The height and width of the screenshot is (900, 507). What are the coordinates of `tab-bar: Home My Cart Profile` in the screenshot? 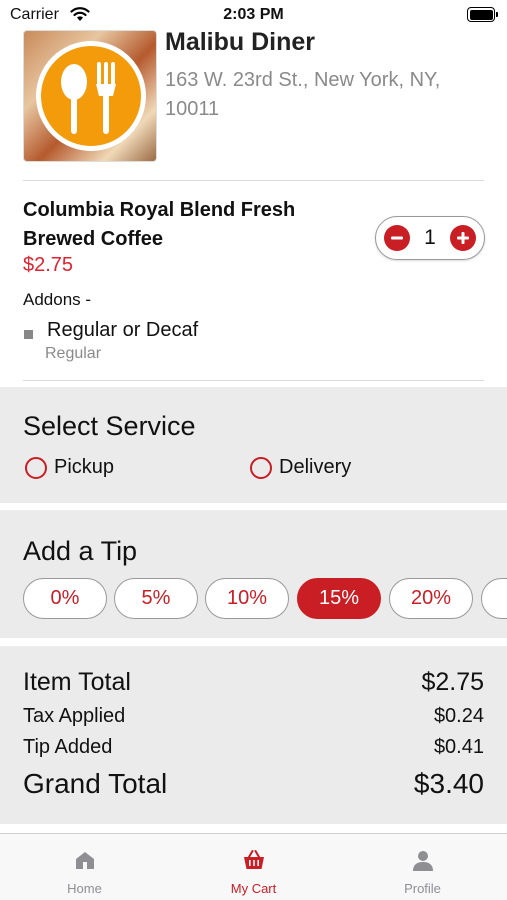 It's located at (253, 867).